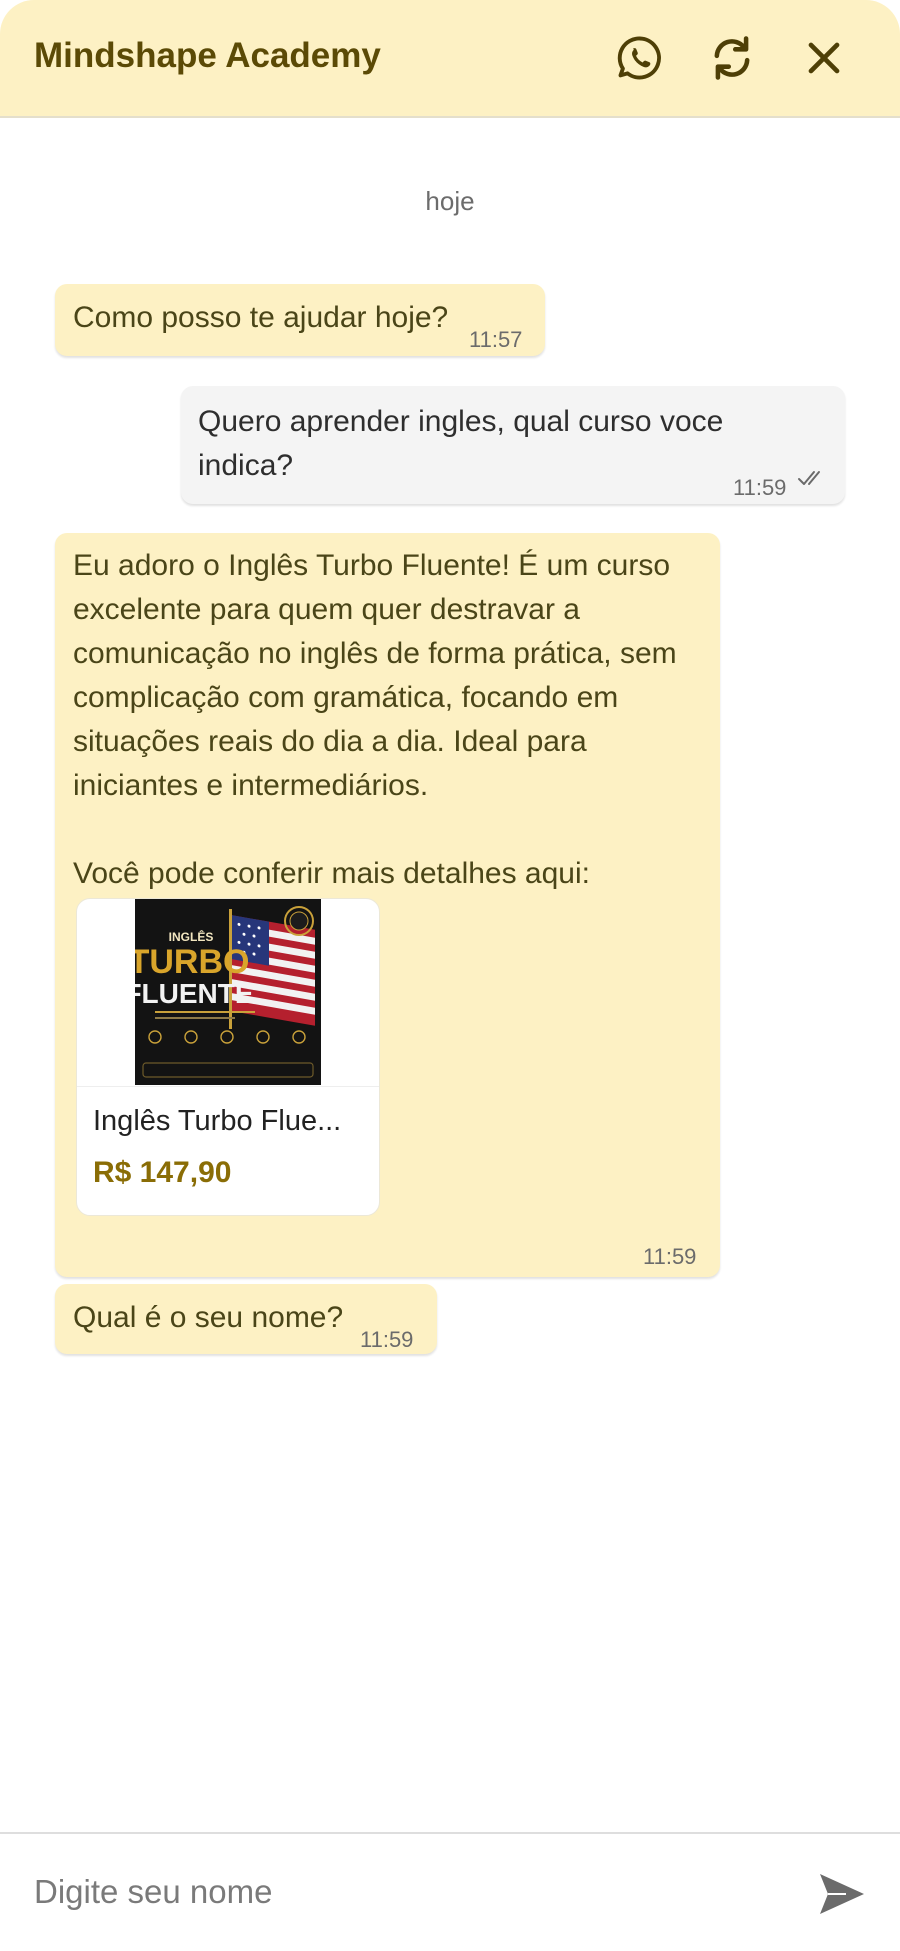  I want to click on cover-text: TURBO, so click(192, 962).